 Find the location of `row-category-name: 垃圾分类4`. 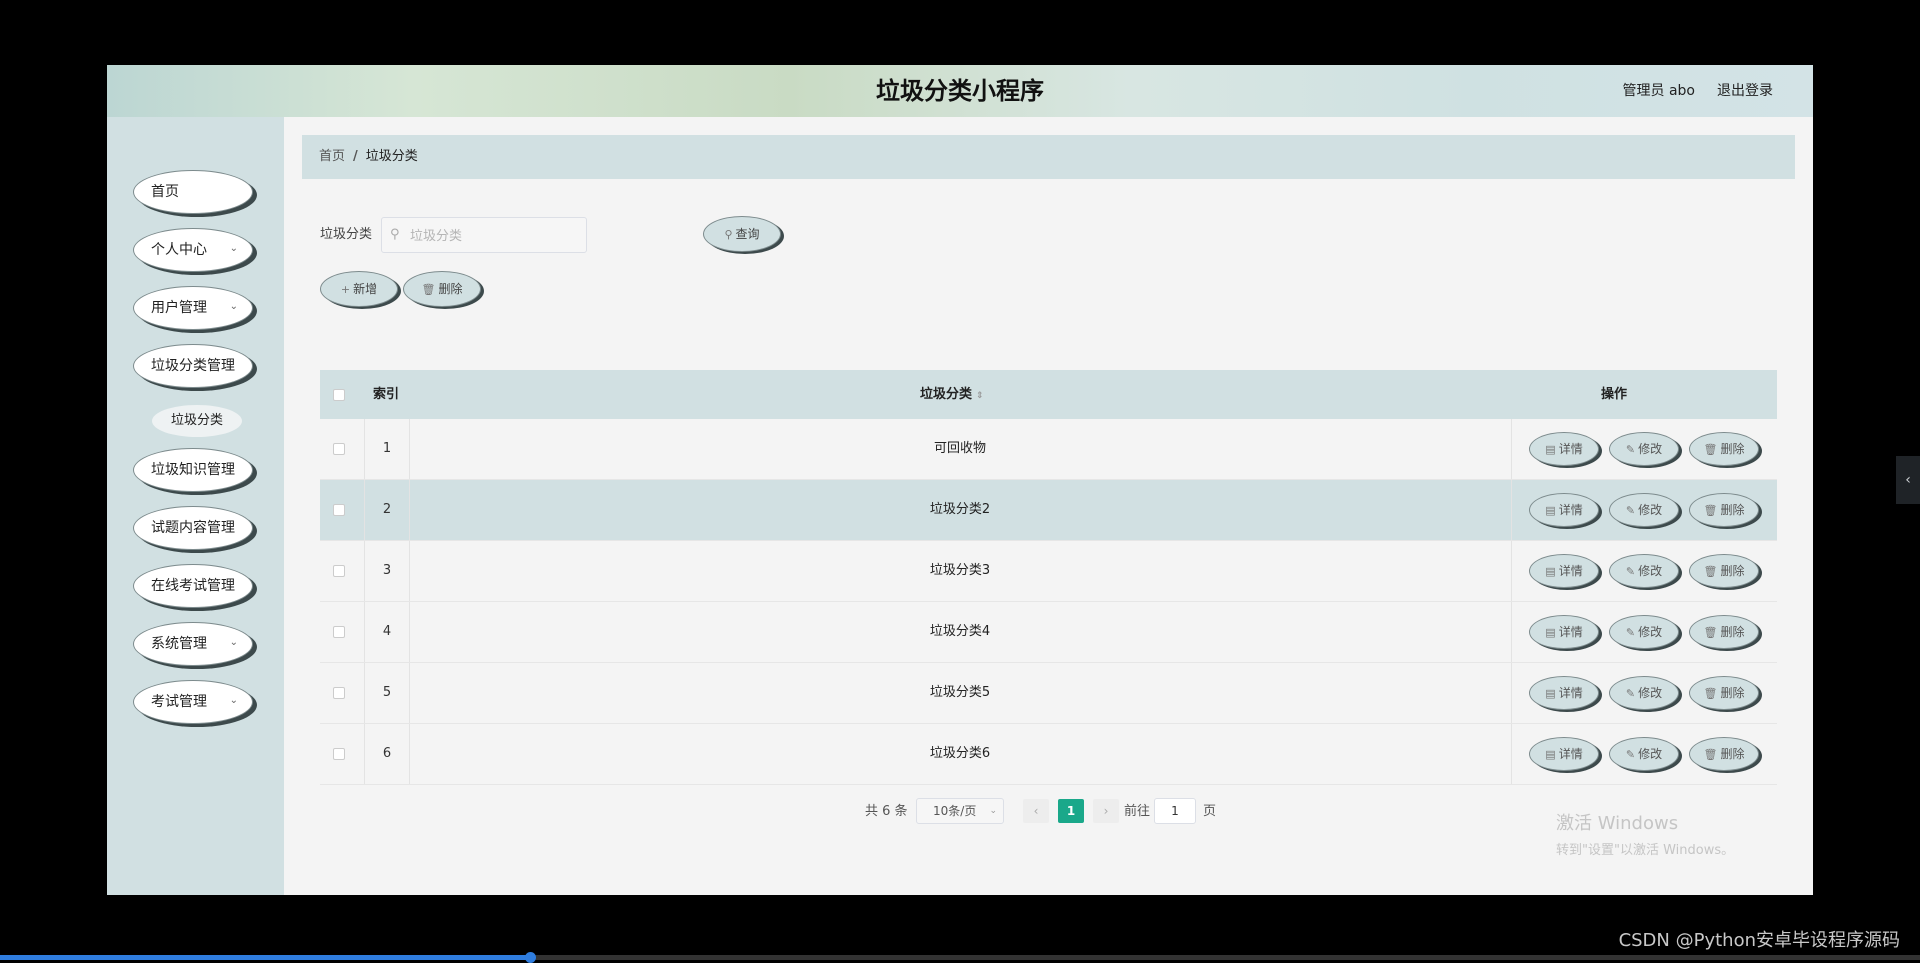

row-category-name: 垃圾分类4 is located at coordinates (960, 631).